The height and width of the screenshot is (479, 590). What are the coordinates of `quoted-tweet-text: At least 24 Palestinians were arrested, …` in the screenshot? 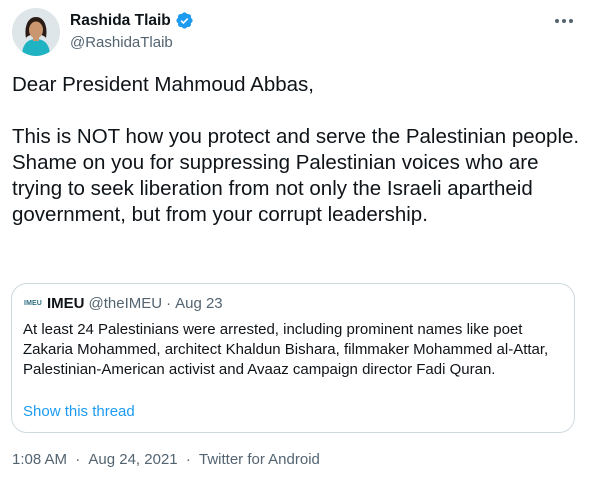 It's located at (286, 349).